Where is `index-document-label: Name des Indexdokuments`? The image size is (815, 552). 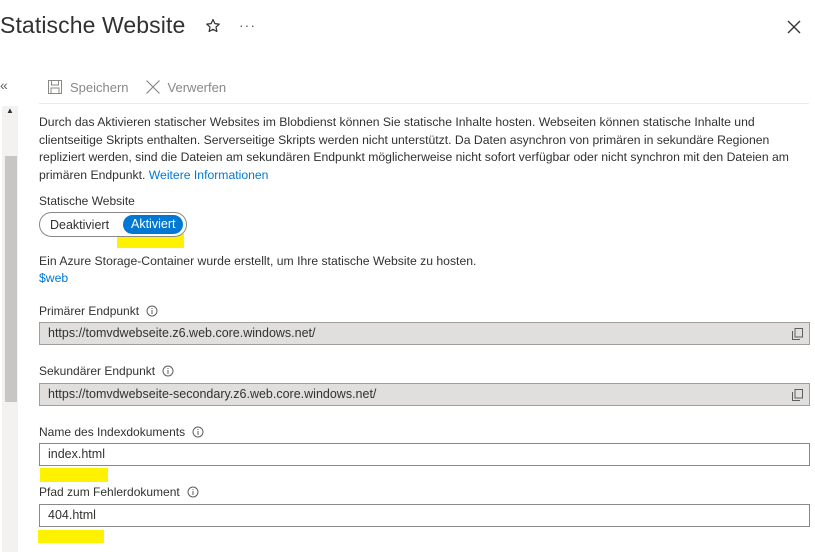
index-document-label: Name des Indexdokuments is located at coordinates (121, 432).